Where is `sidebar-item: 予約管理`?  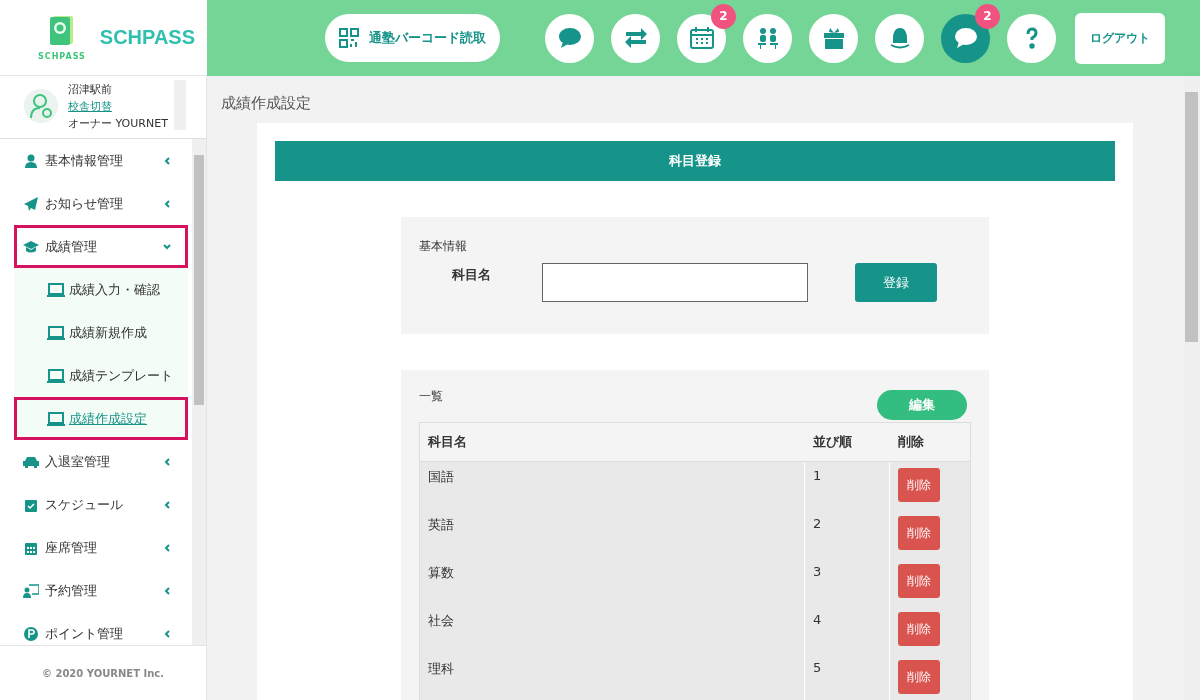
sidebar-item: 予約管理 is located at coordinates (101, 590).